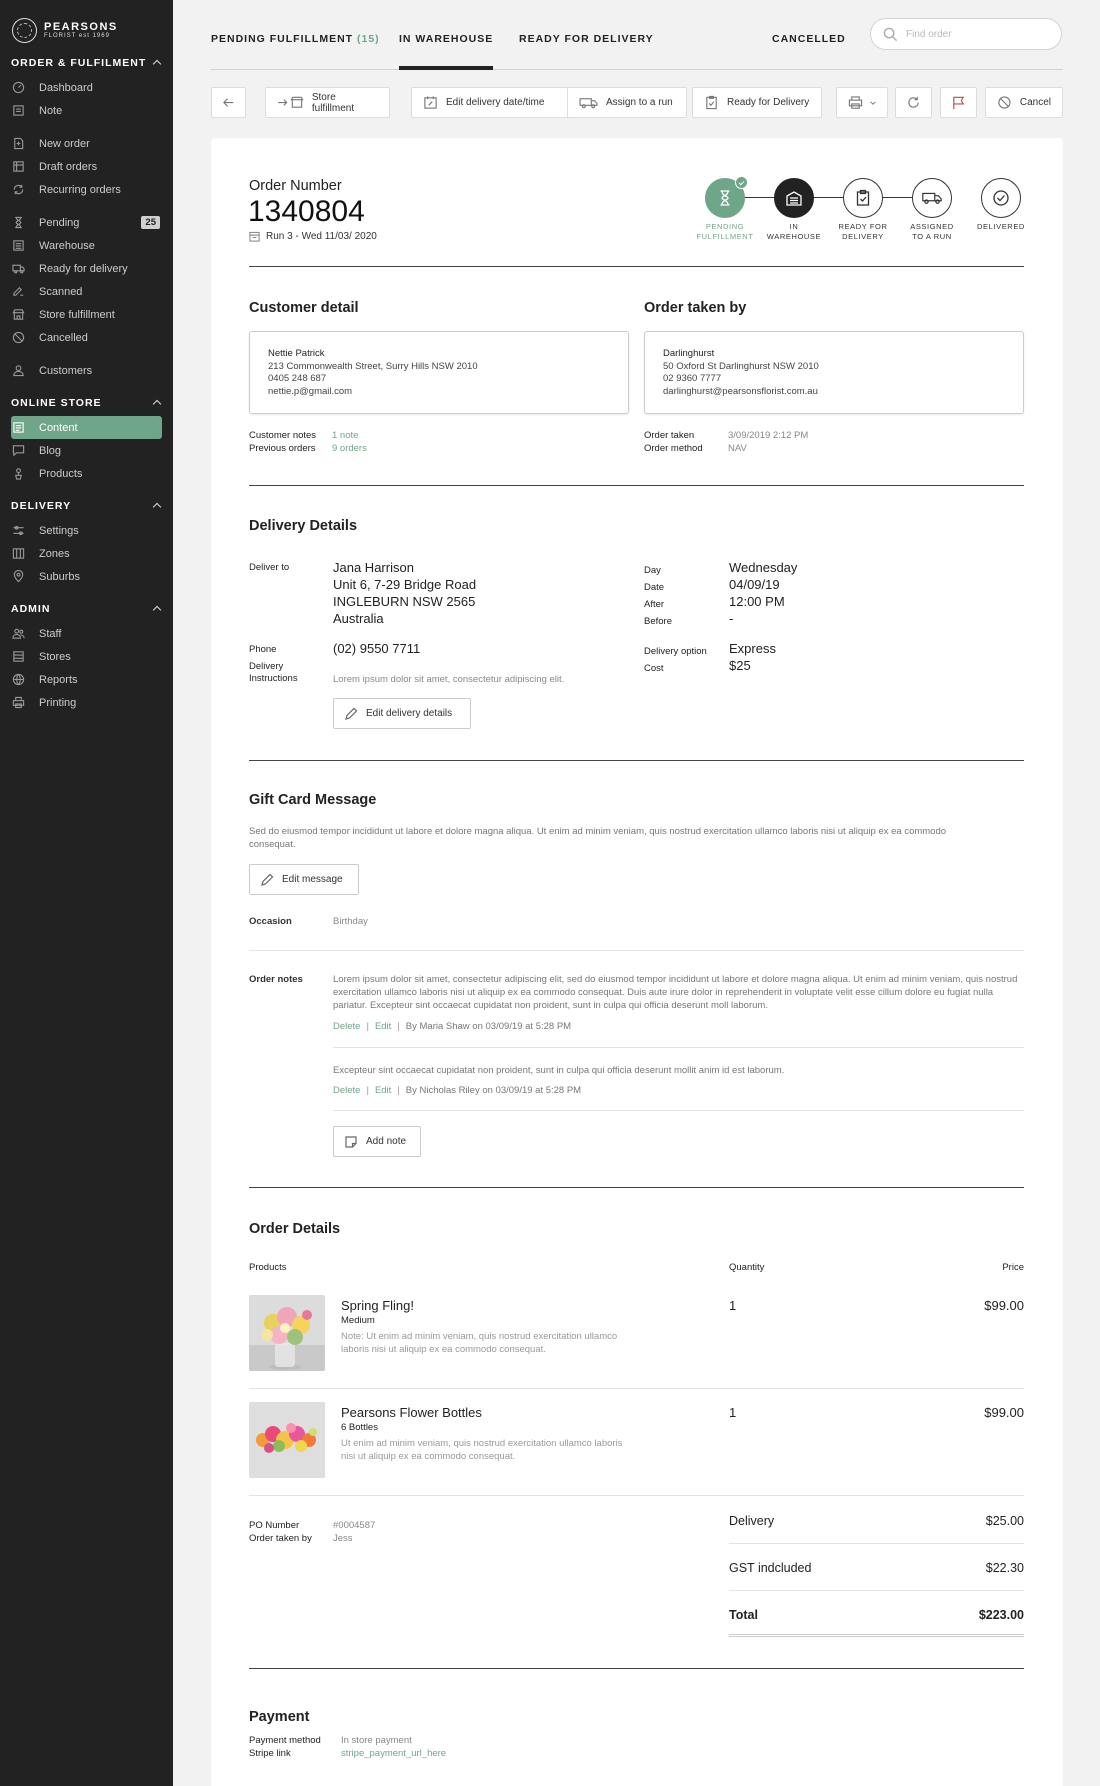 This screenshot has height=1786, width=1100. I want to click on stripe-link: stripe_payment_url_here, so click(393, 1754).